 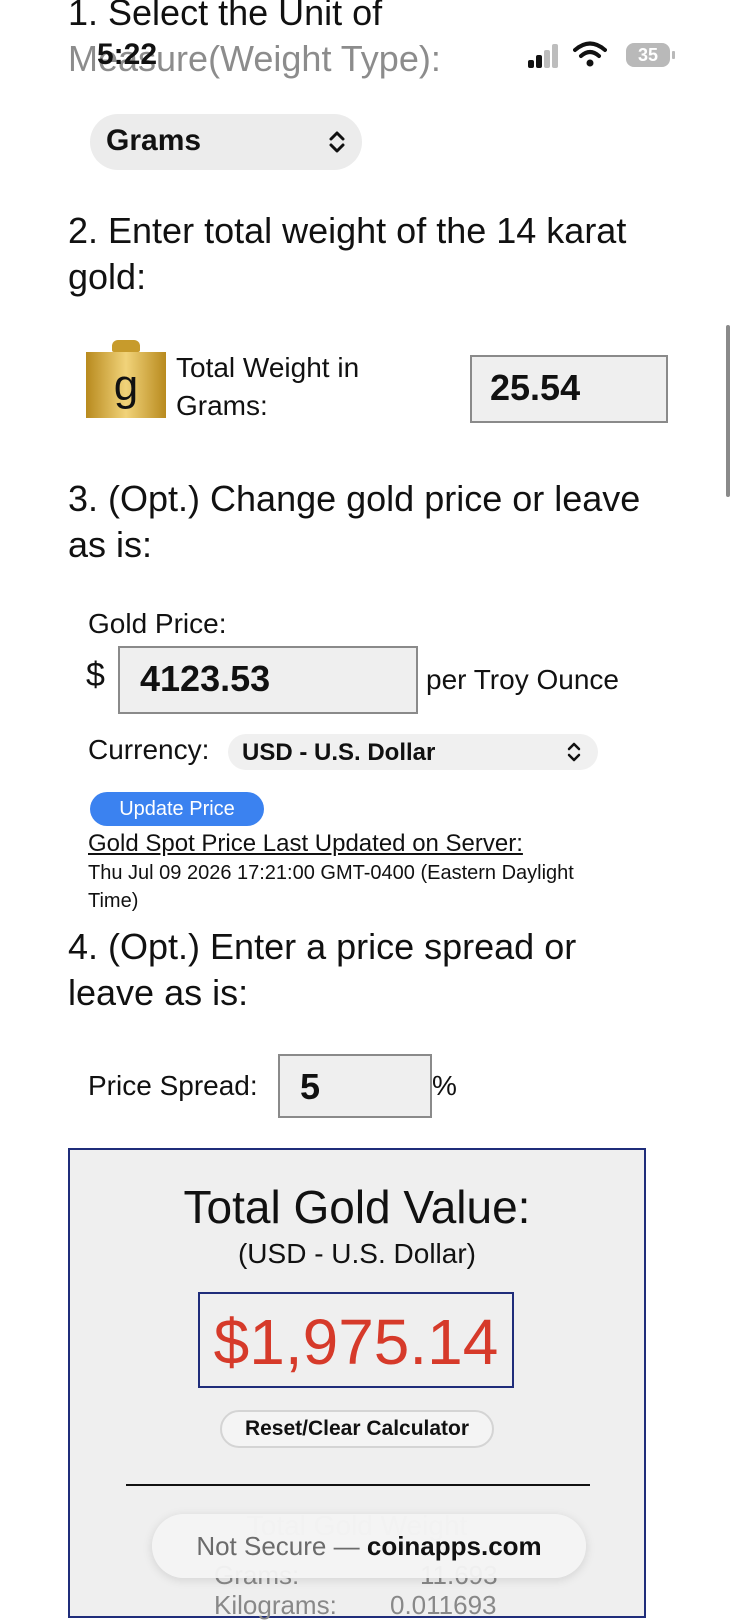 What do you see at coordinates (357, 1207) in the screenshot?
I see `result-title: Total Gold Value:` at bounding box center [357, 1207].